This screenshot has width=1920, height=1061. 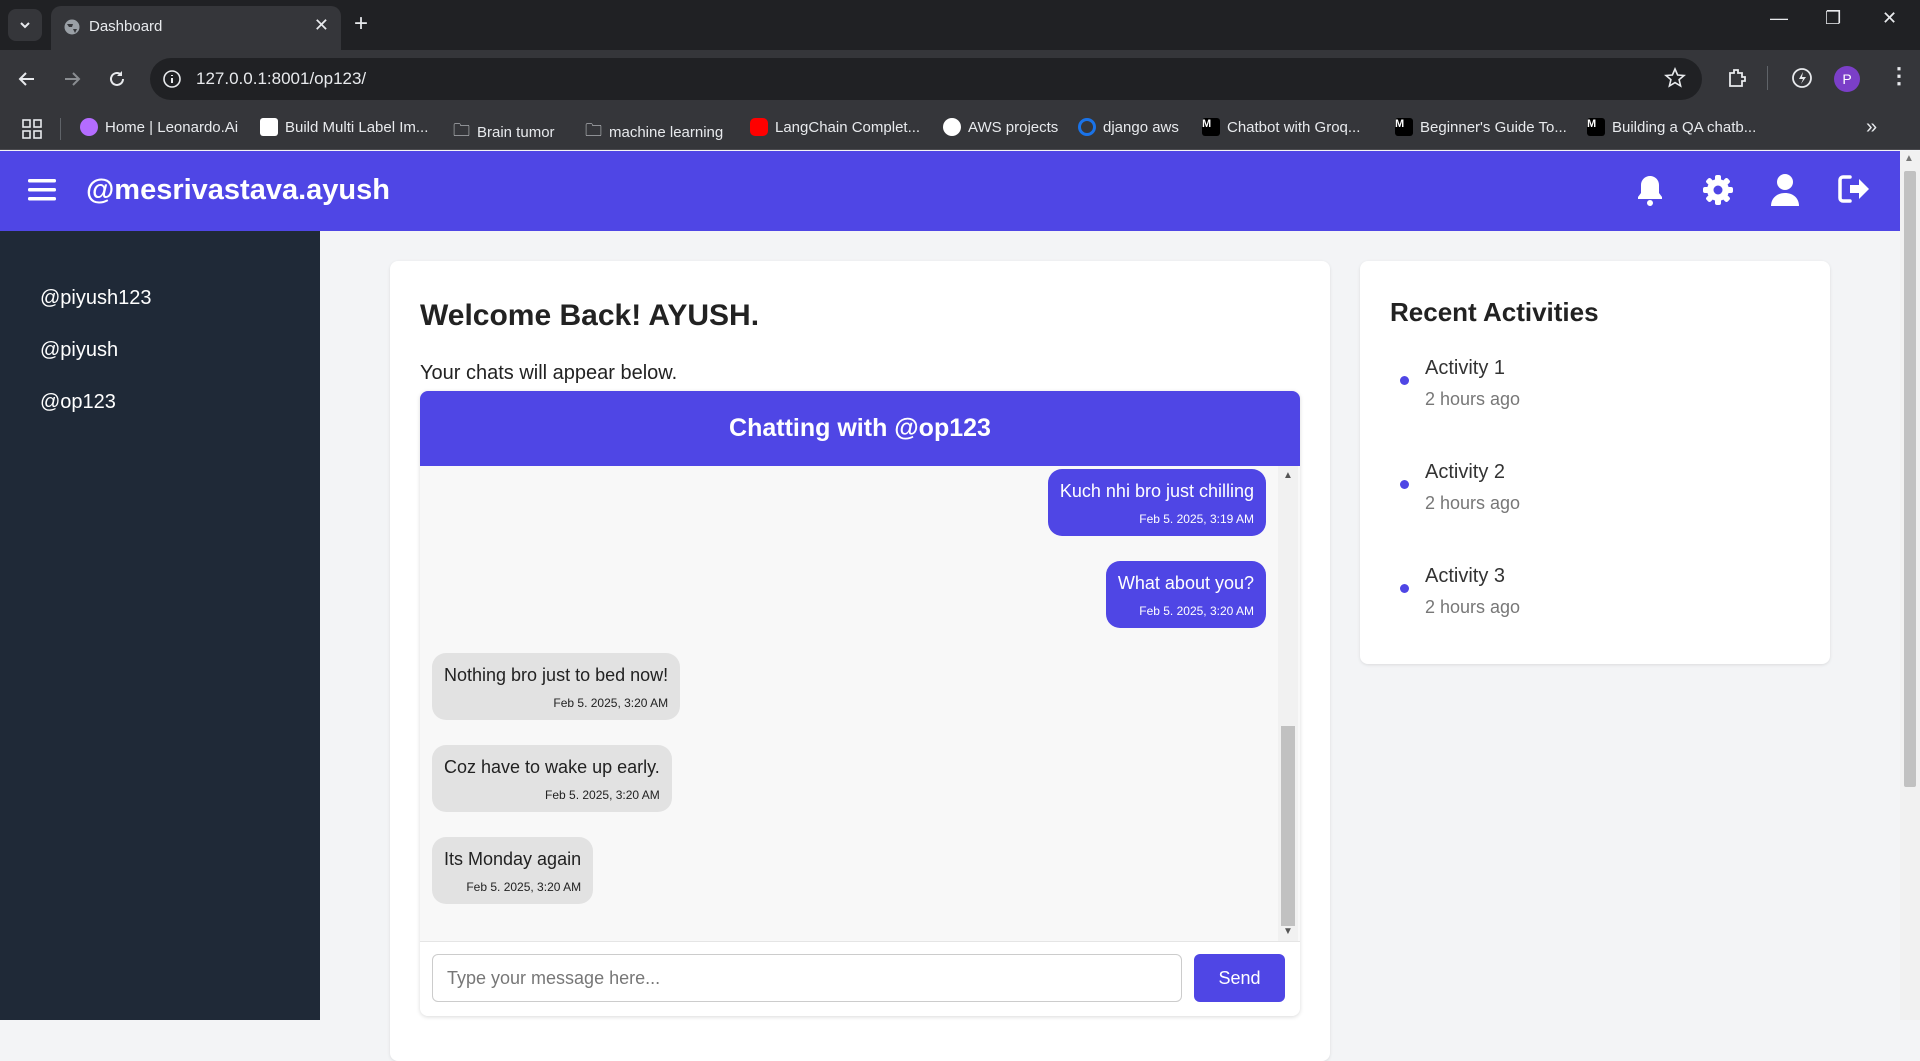 I want to click on message-sent: What about you? Feb 5. 2025, 3:20 AM, so click(x=1185, y=594).